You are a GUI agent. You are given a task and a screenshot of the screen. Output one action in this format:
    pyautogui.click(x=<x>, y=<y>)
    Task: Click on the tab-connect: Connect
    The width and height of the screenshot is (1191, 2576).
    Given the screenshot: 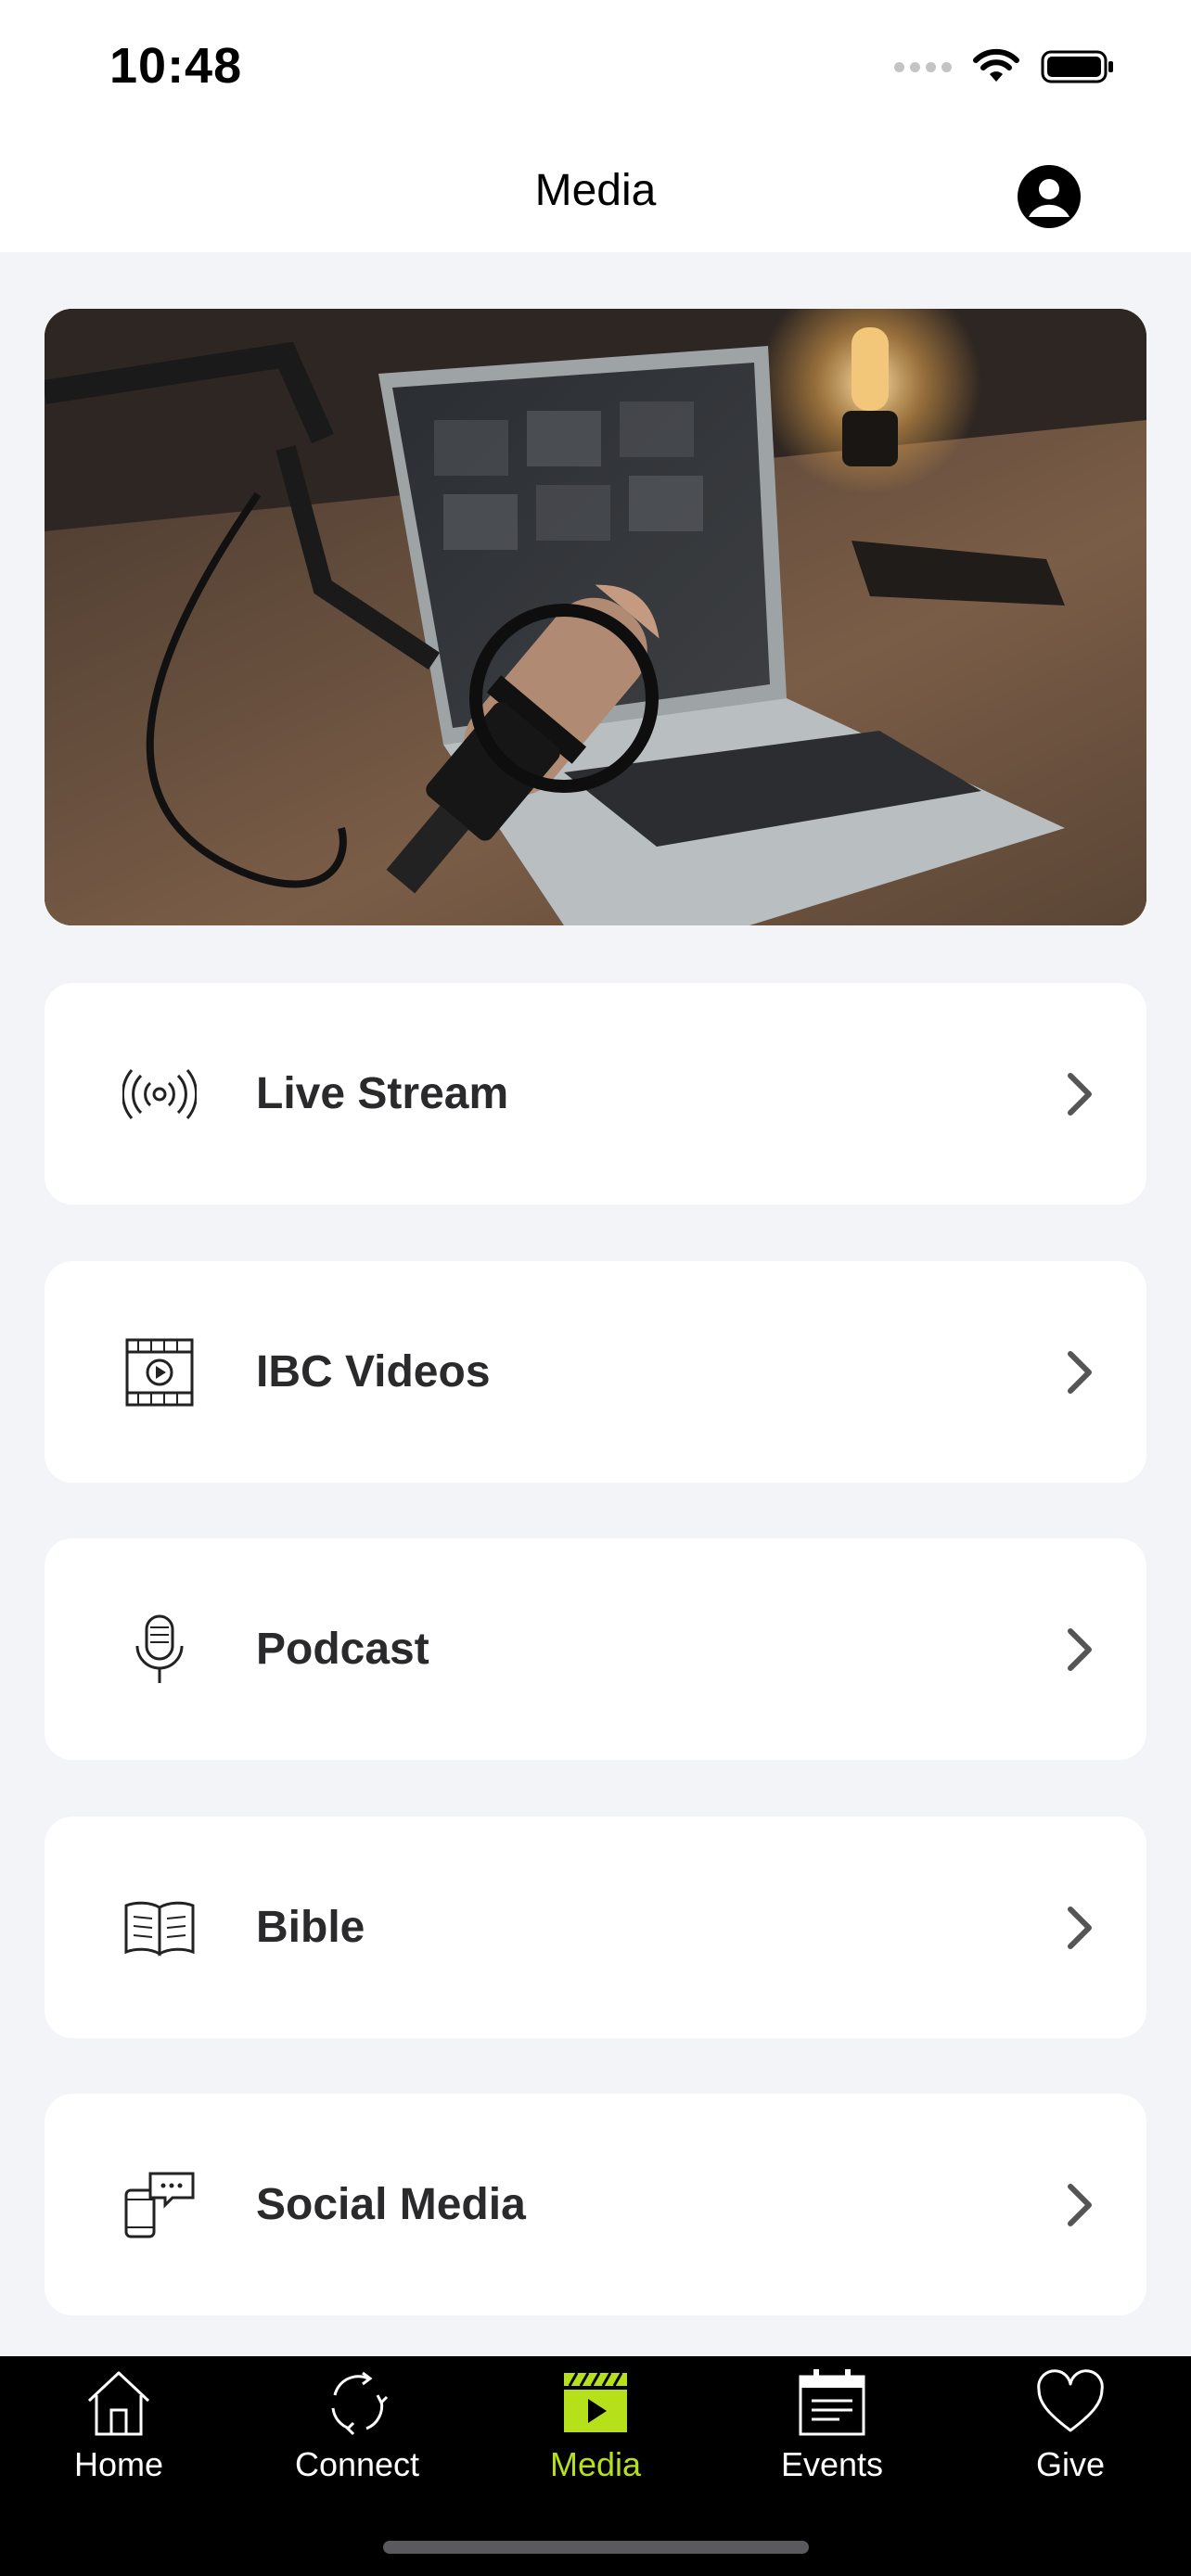 What is the action you would take?
    pyautogui.click(x=357, y=2435)
    